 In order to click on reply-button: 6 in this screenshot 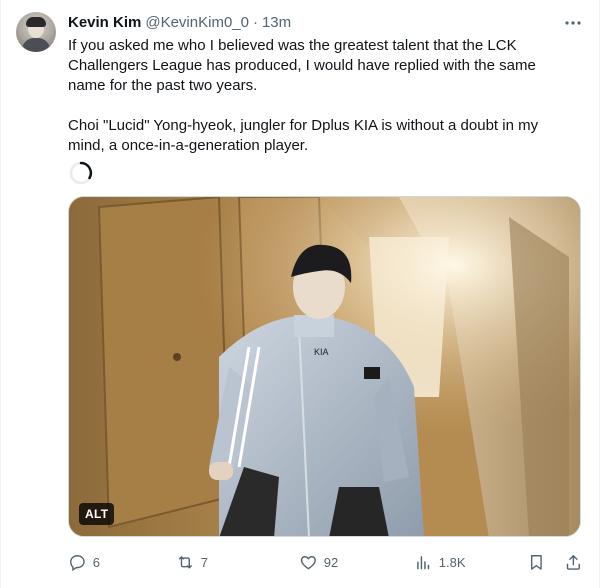, I will do `click(84, 562)`.